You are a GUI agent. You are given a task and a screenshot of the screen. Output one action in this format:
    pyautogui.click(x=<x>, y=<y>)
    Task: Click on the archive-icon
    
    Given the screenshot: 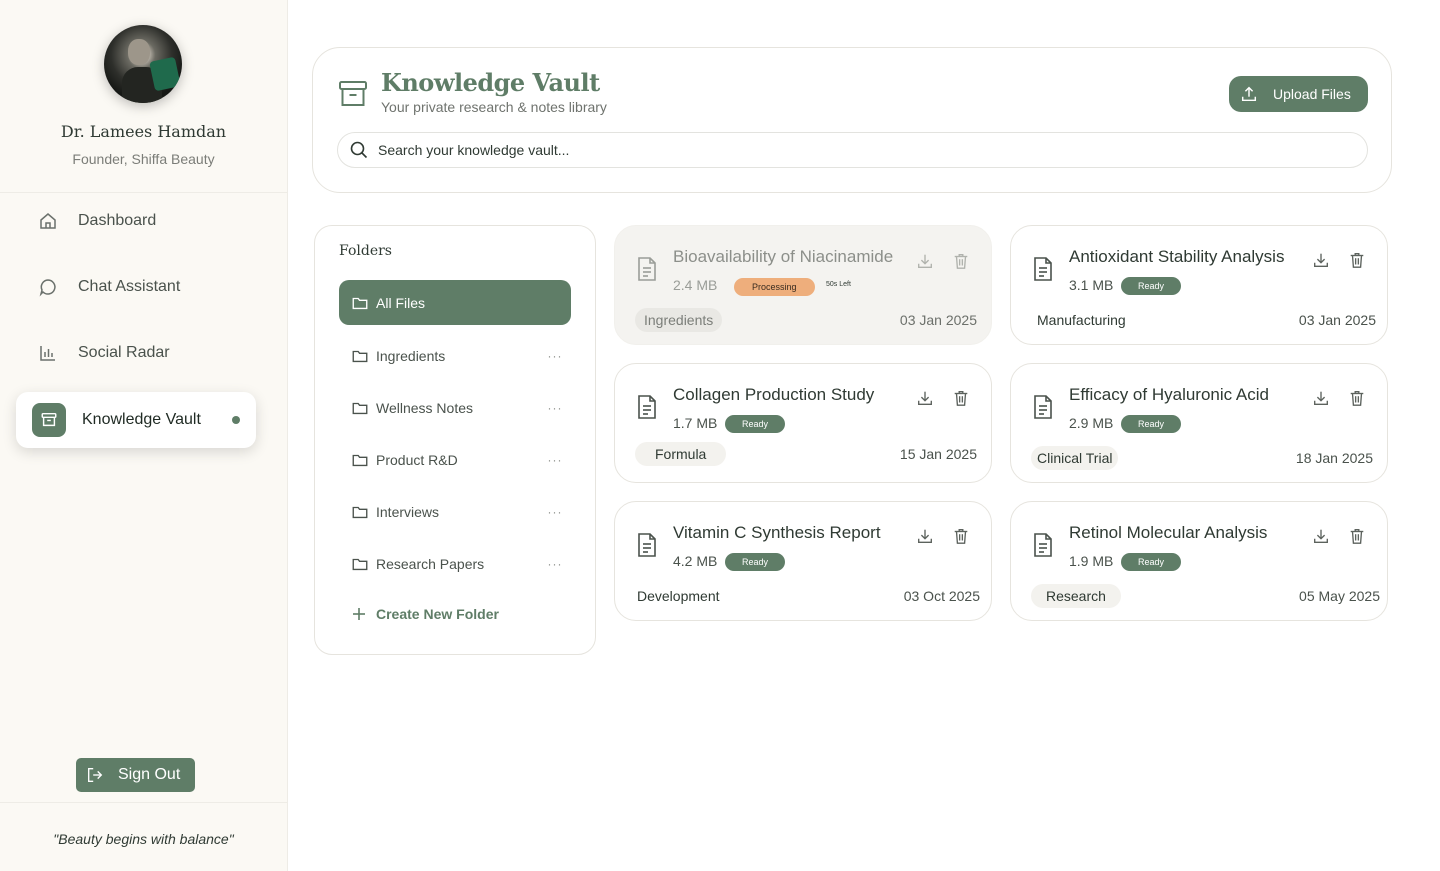 What is the action you would take?
    pyautogui.click(x=49, y=420)
    